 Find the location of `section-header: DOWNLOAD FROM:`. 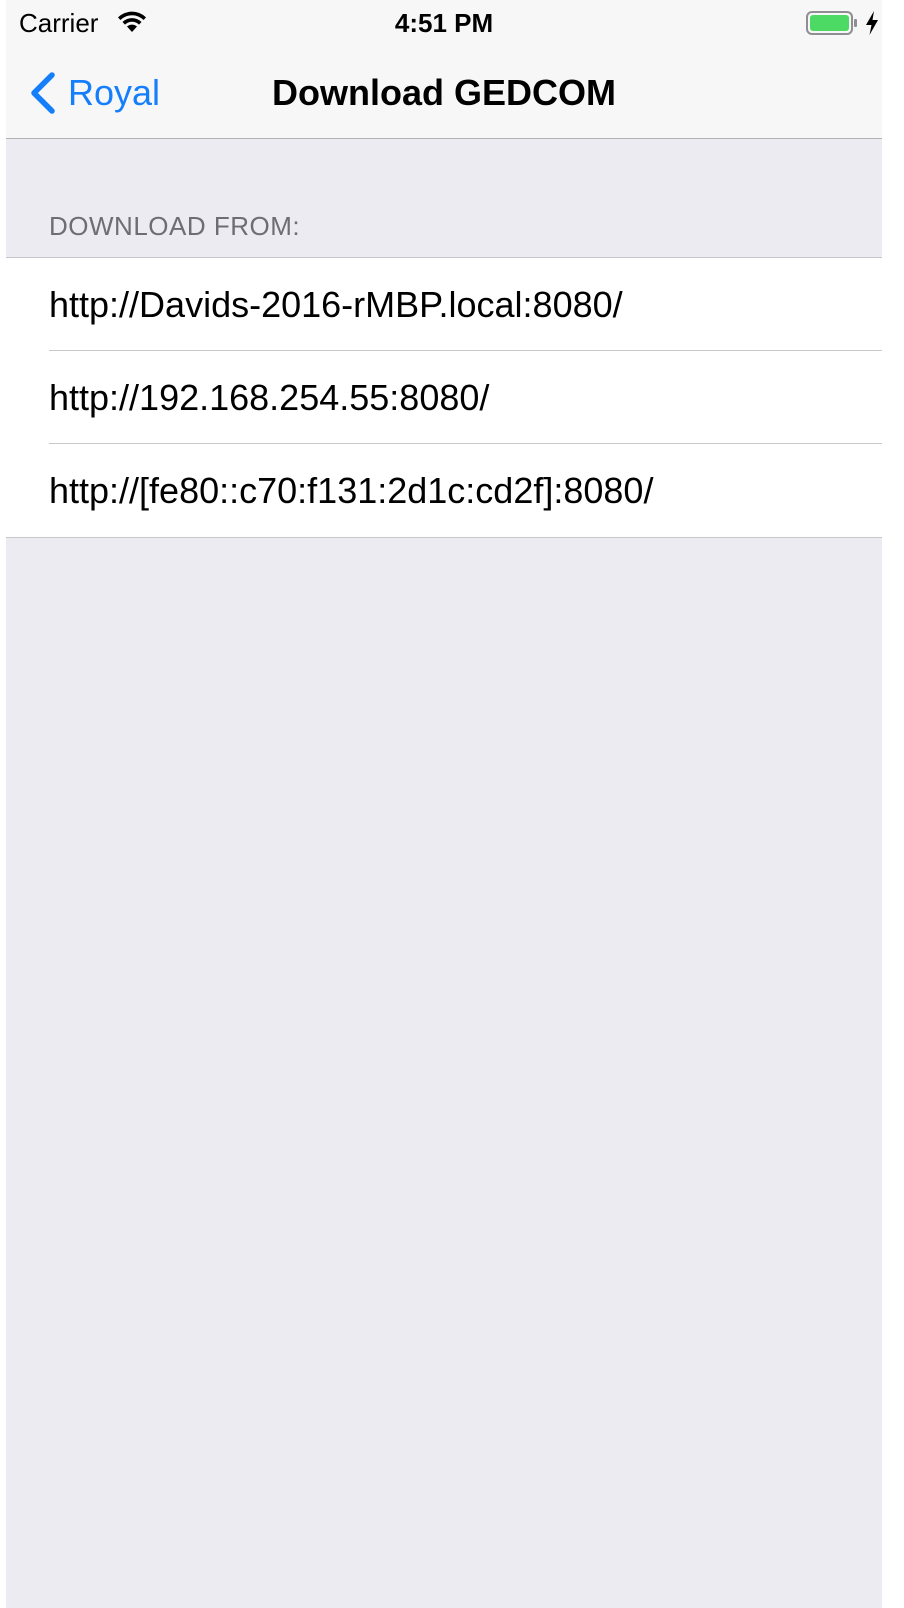

section-header: DOWNLOAD FROM: is located at coordinates (175, 226).